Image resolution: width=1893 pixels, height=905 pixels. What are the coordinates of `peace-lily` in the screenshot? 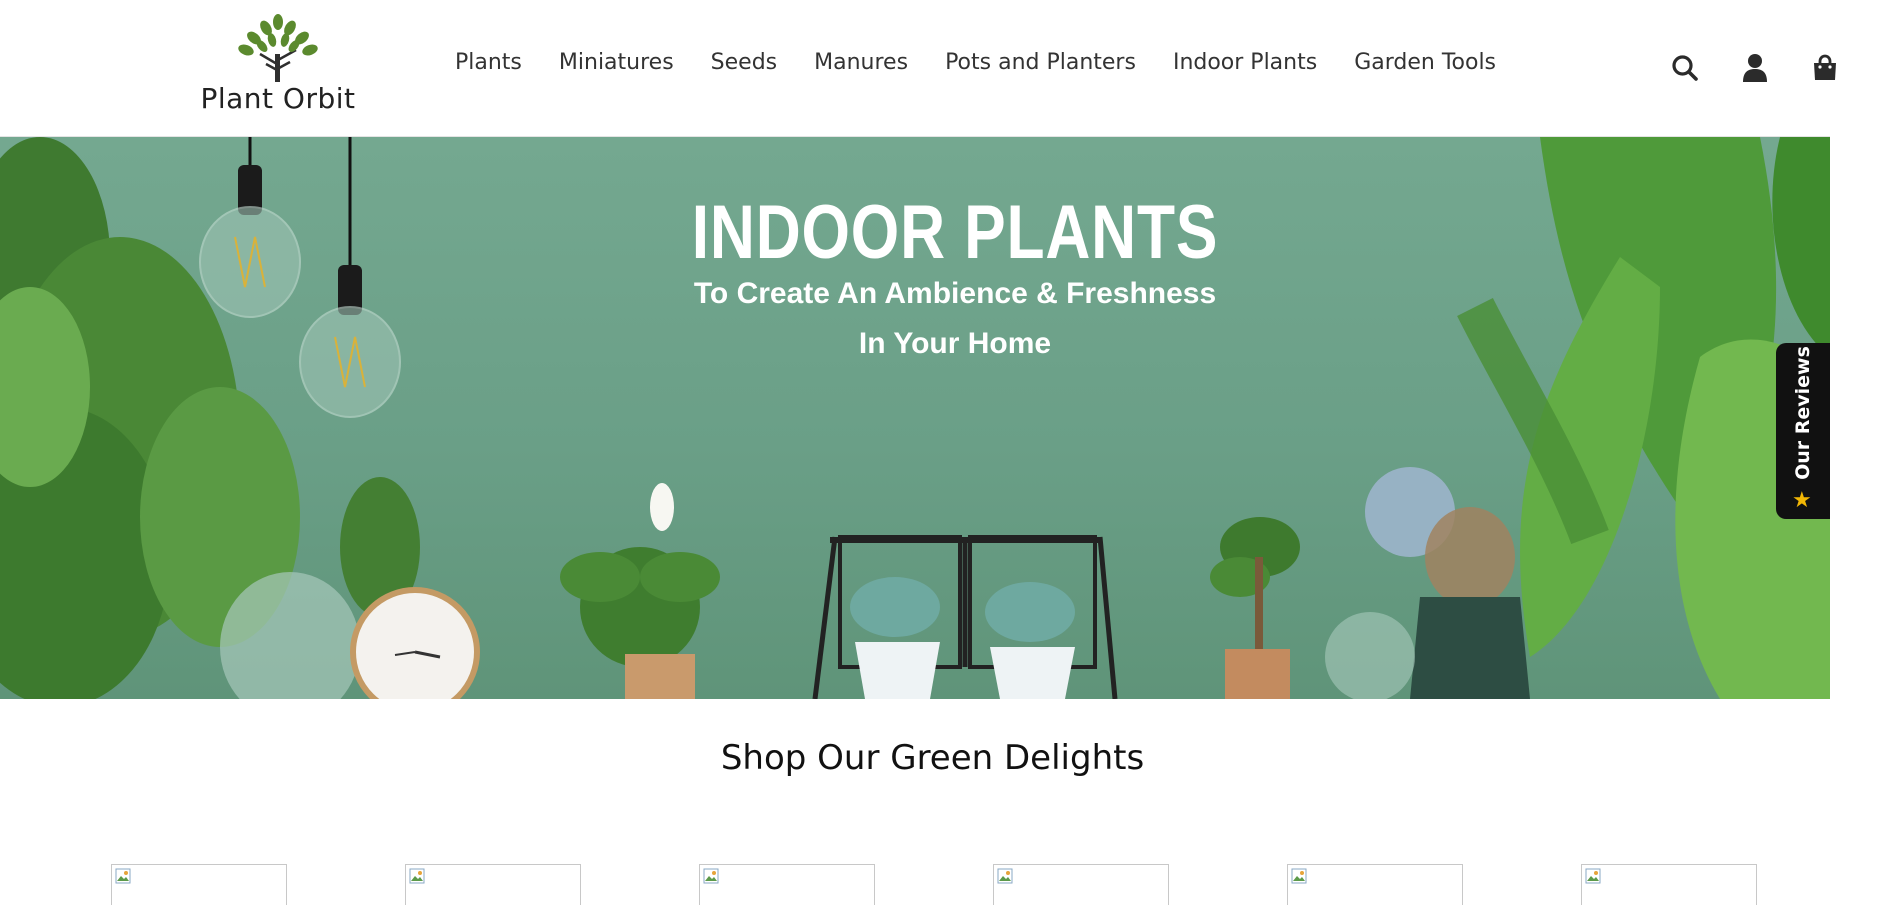 It's located at (640, 591).